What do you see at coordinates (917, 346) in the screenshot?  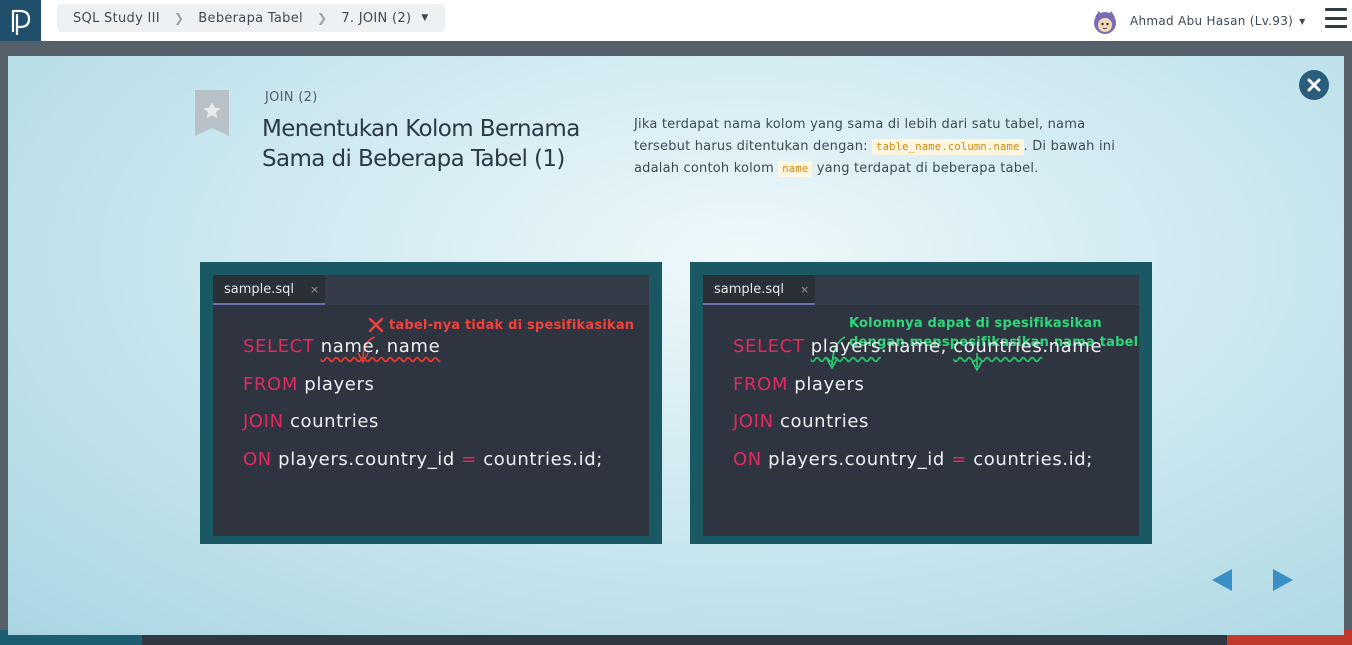 I see `sql-text: .name,` at bounding box center [917, 346].